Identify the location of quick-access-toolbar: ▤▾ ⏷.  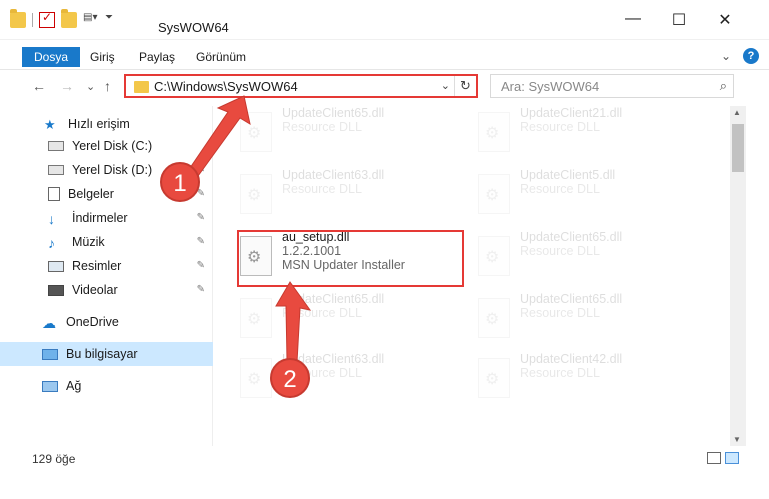
(65, 18).